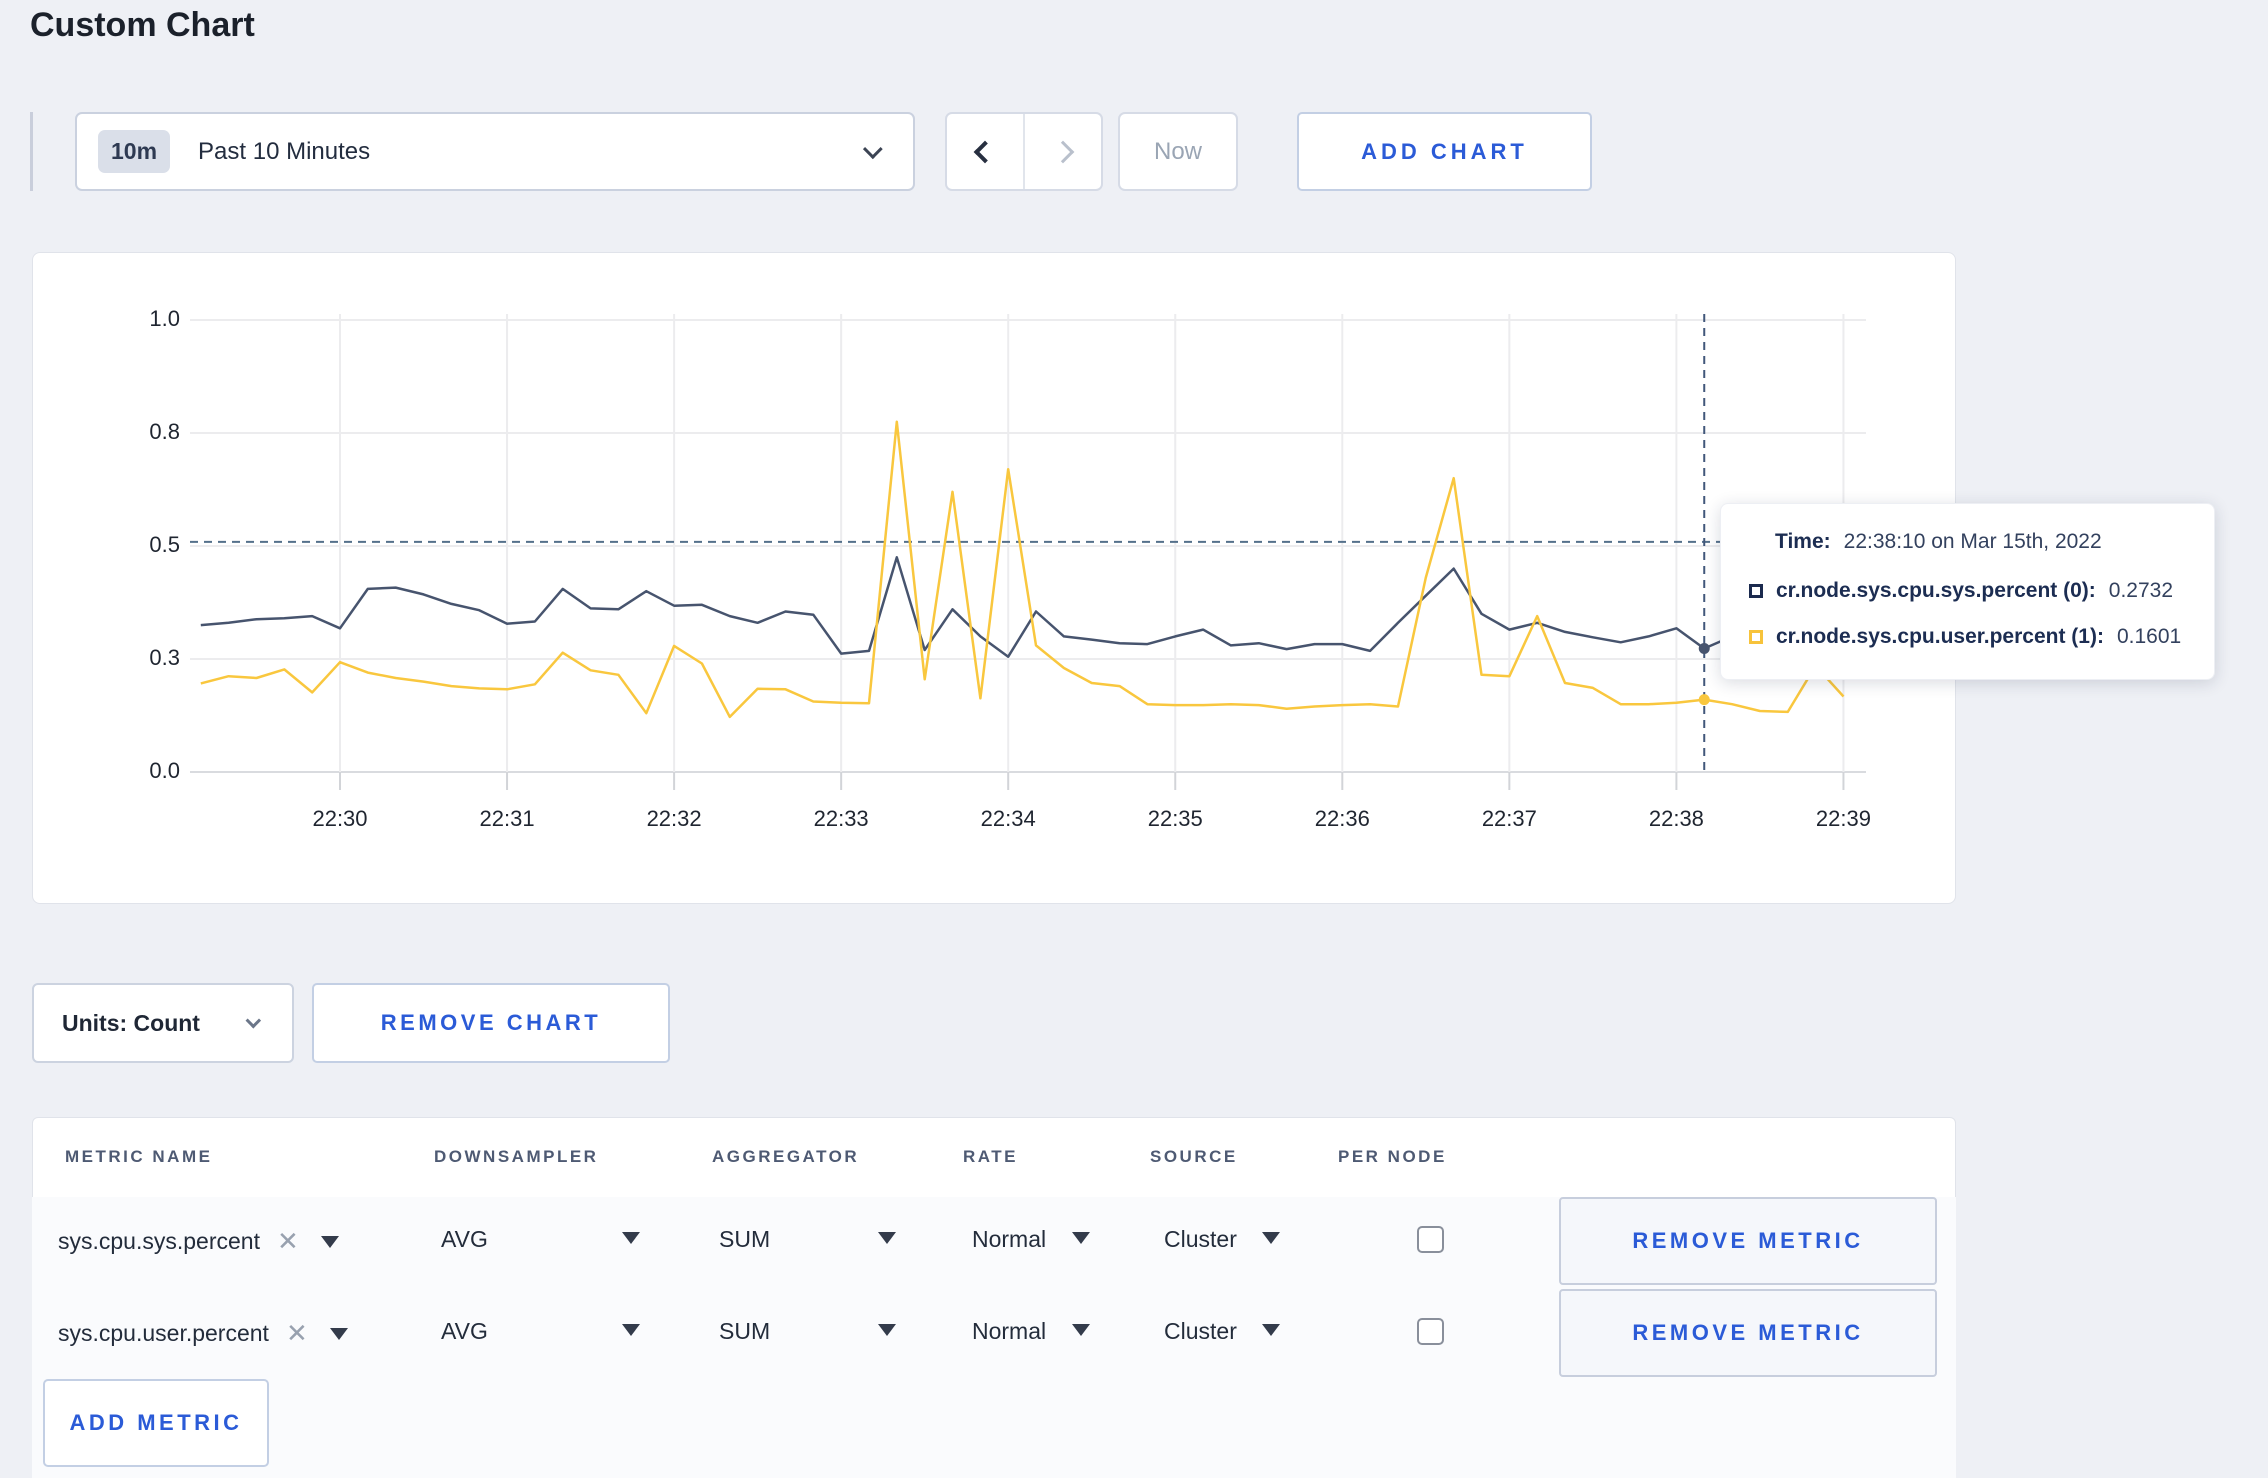  I want to click on toolbar-left-rule, so click(31, 151).